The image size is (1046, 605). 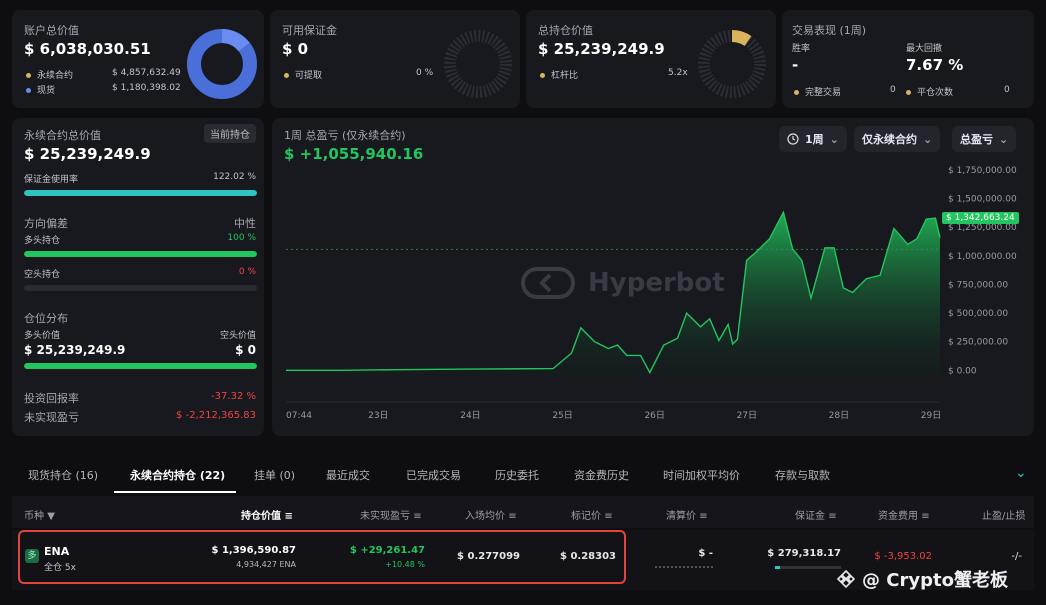 I want to click on long-bar, so click(x=140, y=254).